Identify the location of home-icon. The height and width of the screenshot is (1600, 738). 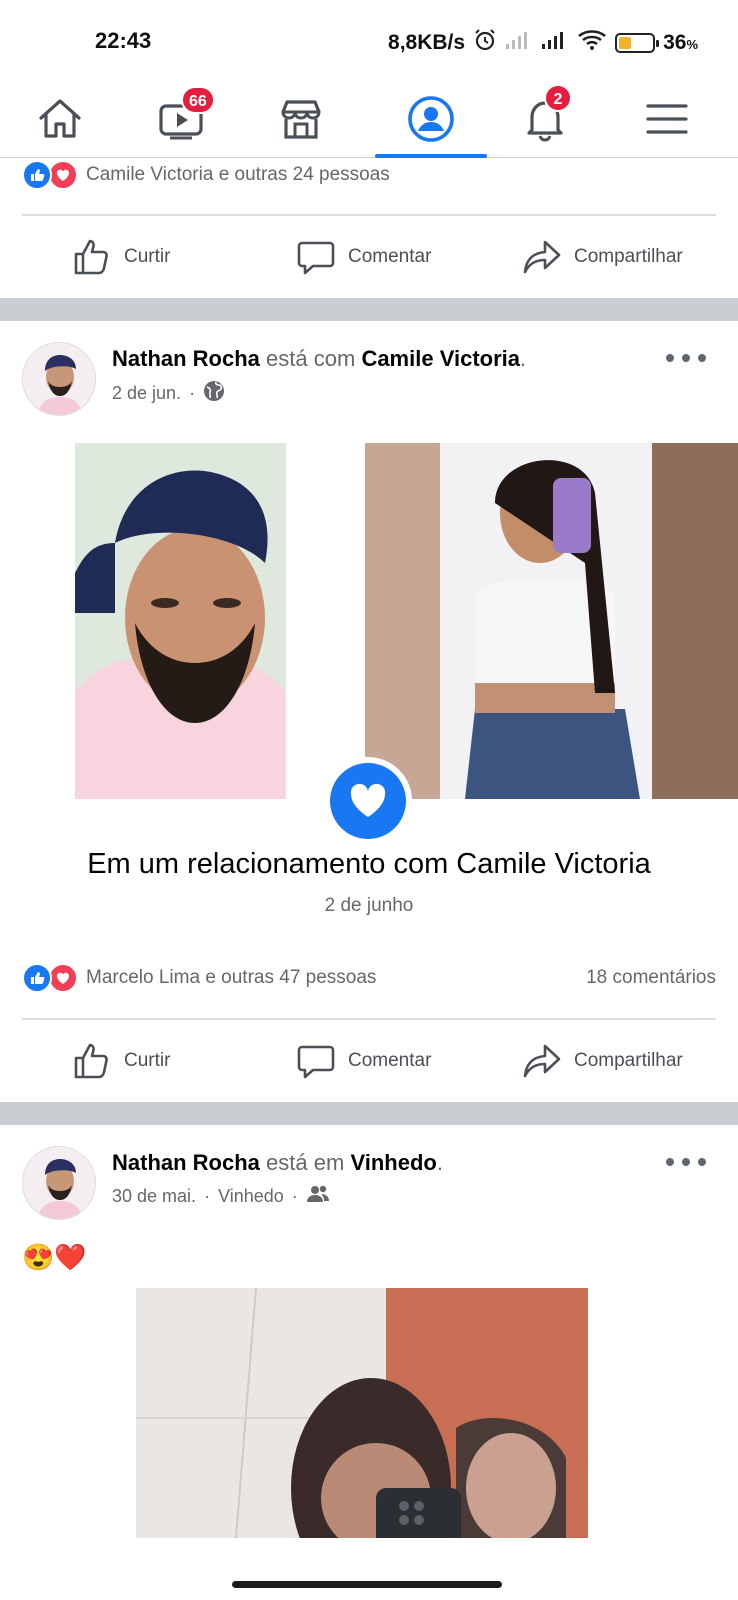
(60, 118).